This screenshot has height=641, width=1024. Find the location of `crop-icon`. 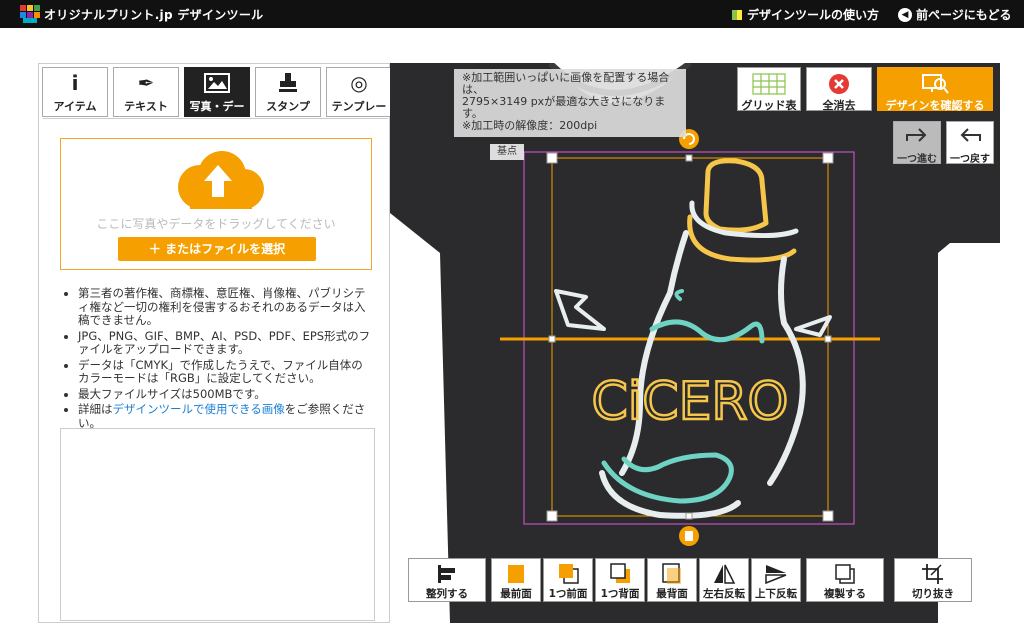

crop-icon is located at coordinates (932, 574).